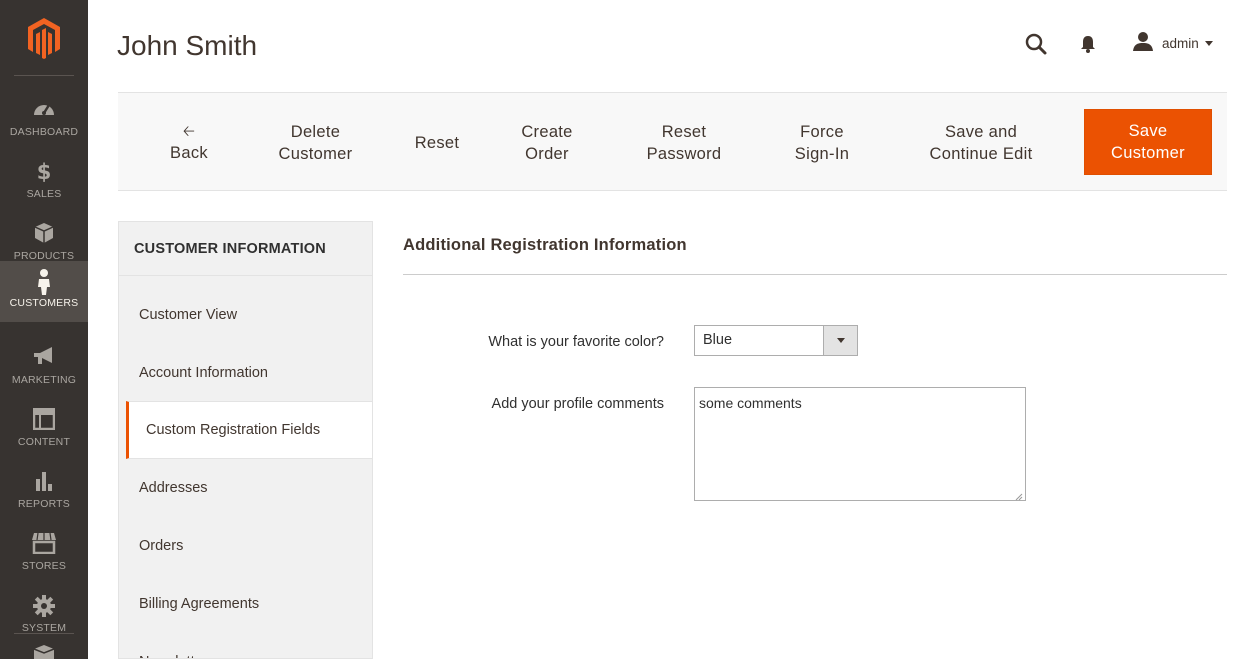 Image resolution: width=1257 pixels, height=659 pixels. I want to click on tab-account-information: Account Information, so click(245, 373).